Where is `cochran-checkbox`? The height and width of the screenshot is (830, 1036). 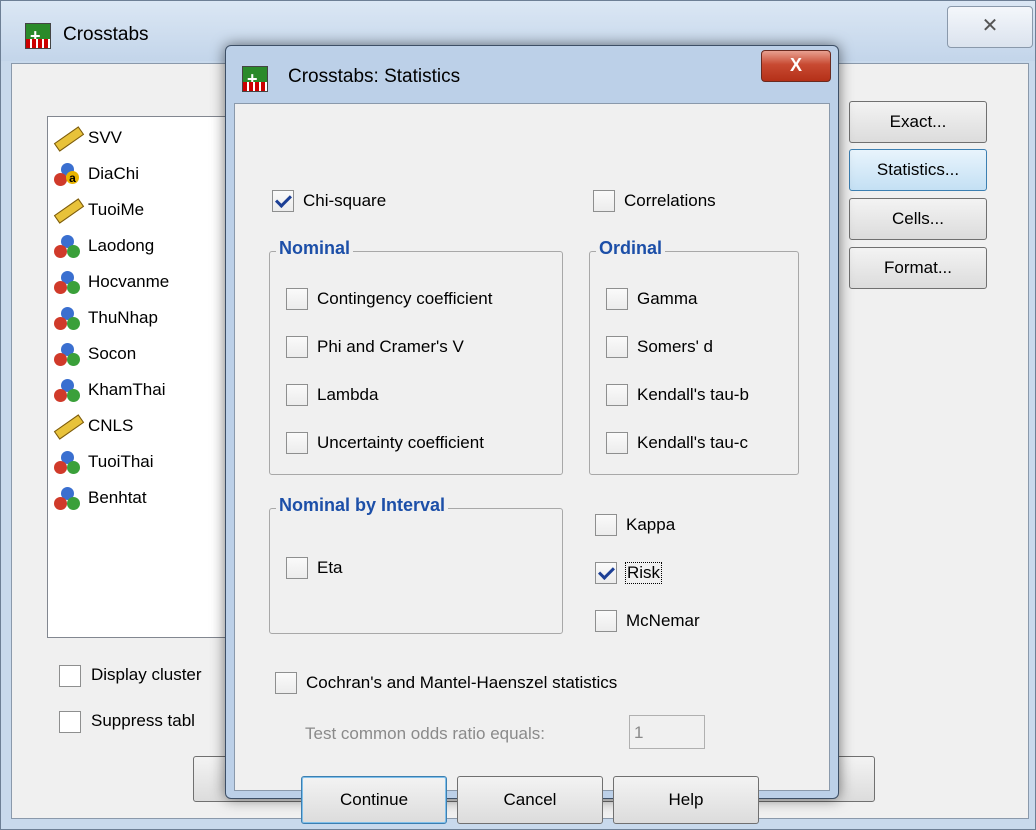 cochran-checkbox is located at coordinates (286, 683).